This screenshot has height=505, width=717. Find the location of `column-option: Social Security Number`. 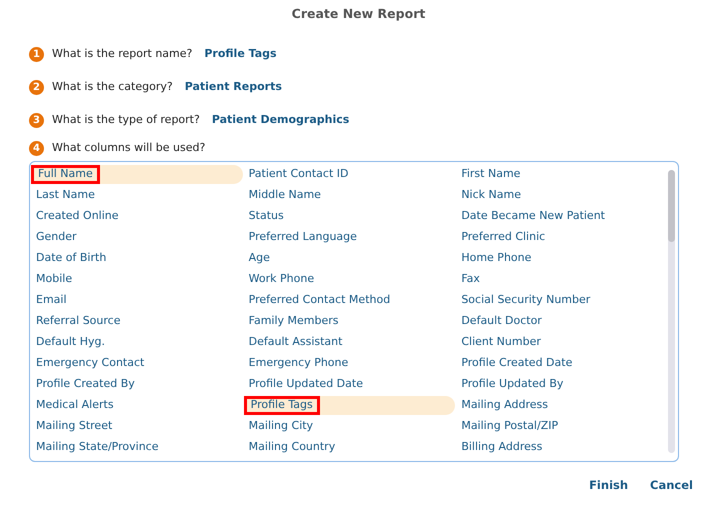

column-option: Social Security Number is located at coordinates (562, 300).